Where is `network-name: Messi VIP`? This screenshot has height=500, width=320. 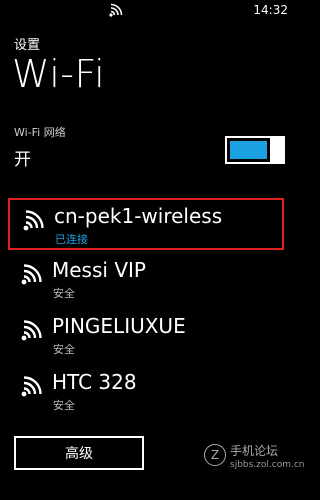 network-name: Messi VIP is located at coordinates (99, 270).